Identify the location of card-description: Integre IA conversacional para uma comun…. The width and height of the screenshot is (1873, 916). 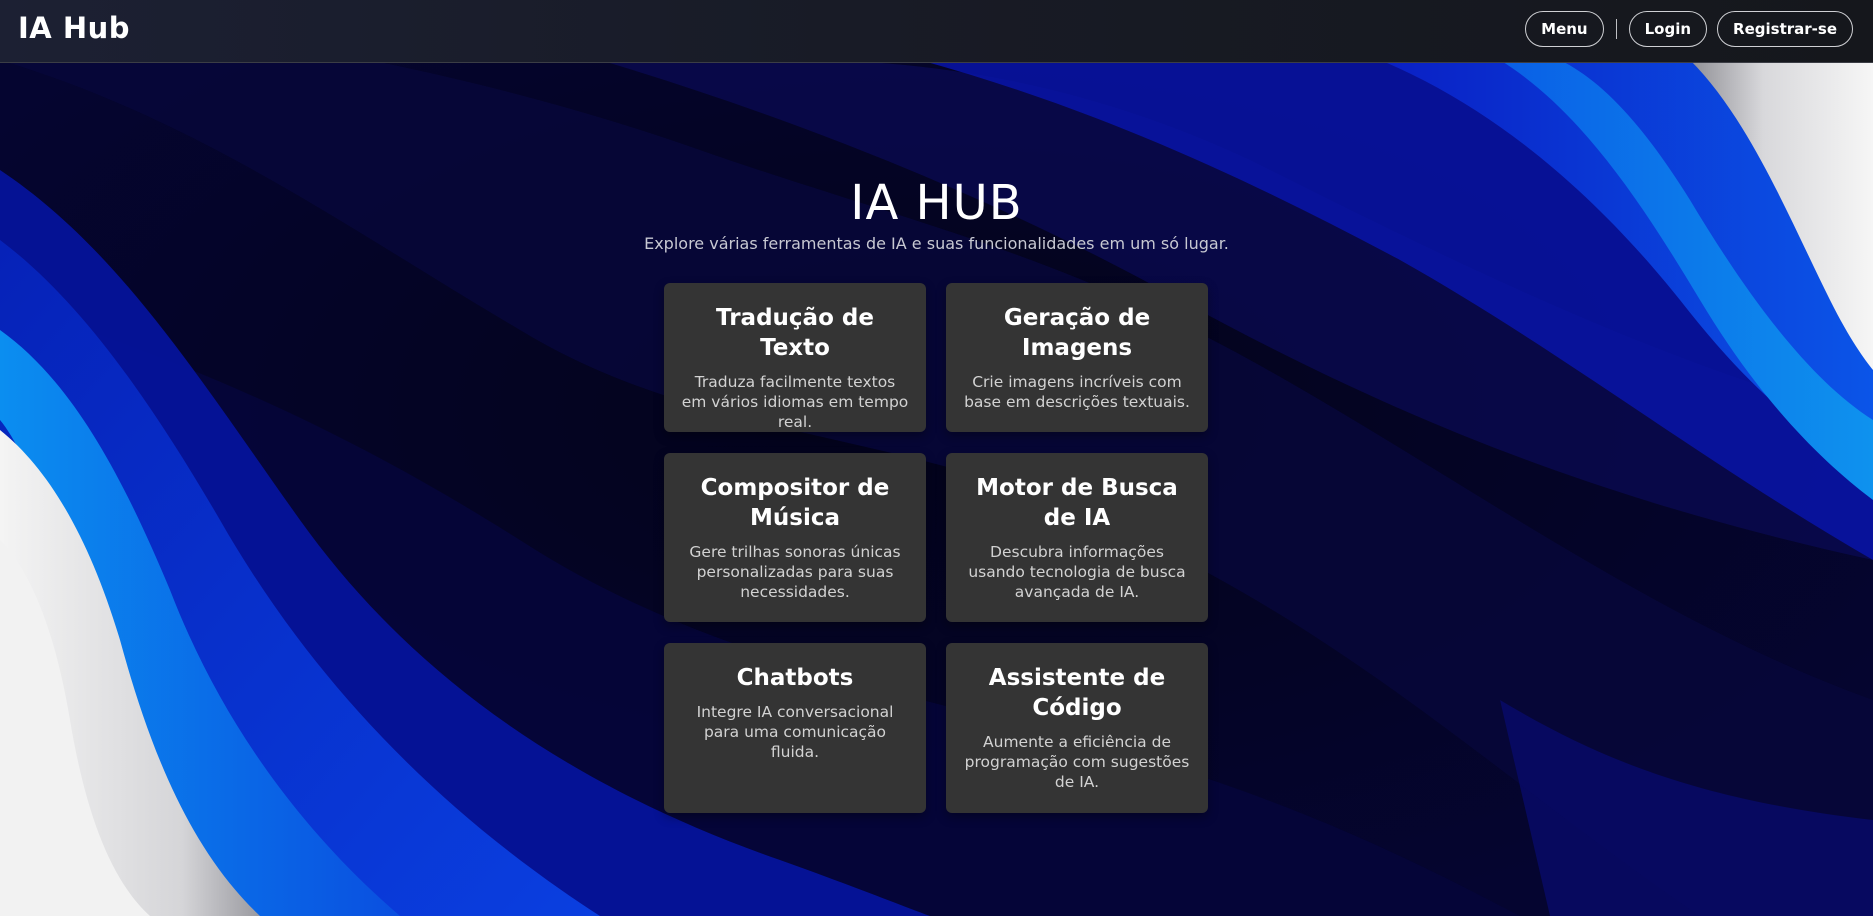
(795, 732).